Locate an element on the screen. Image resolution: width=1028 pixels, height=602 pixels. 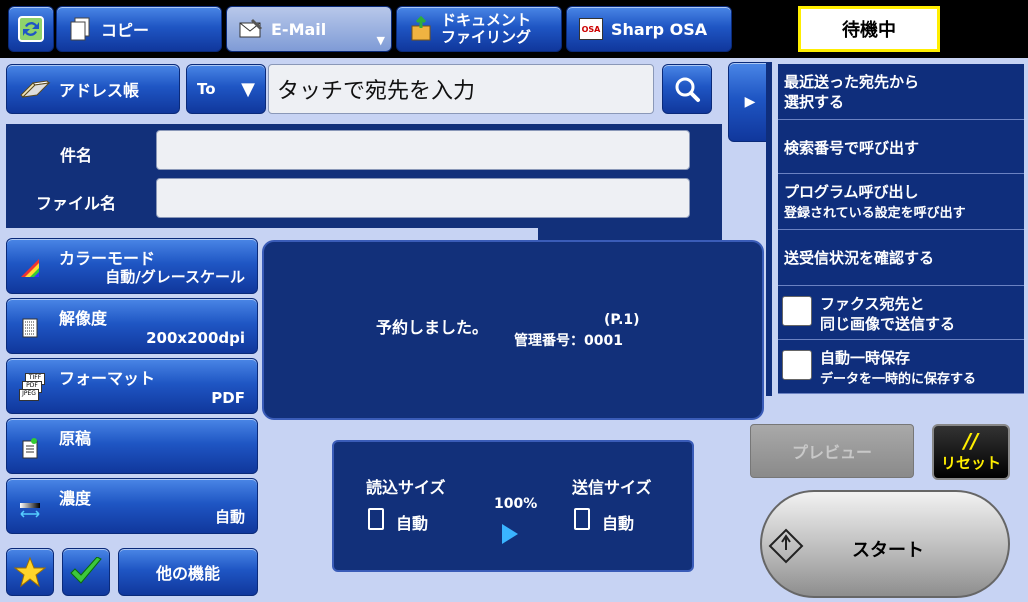
auto-temp-save-line2: データを一時的に保存する is located at coordinates (898, 379).